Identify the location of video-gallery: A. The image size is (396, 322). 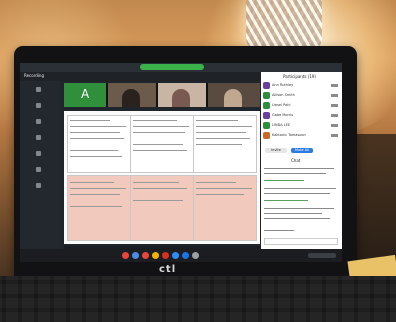
(162, 95).